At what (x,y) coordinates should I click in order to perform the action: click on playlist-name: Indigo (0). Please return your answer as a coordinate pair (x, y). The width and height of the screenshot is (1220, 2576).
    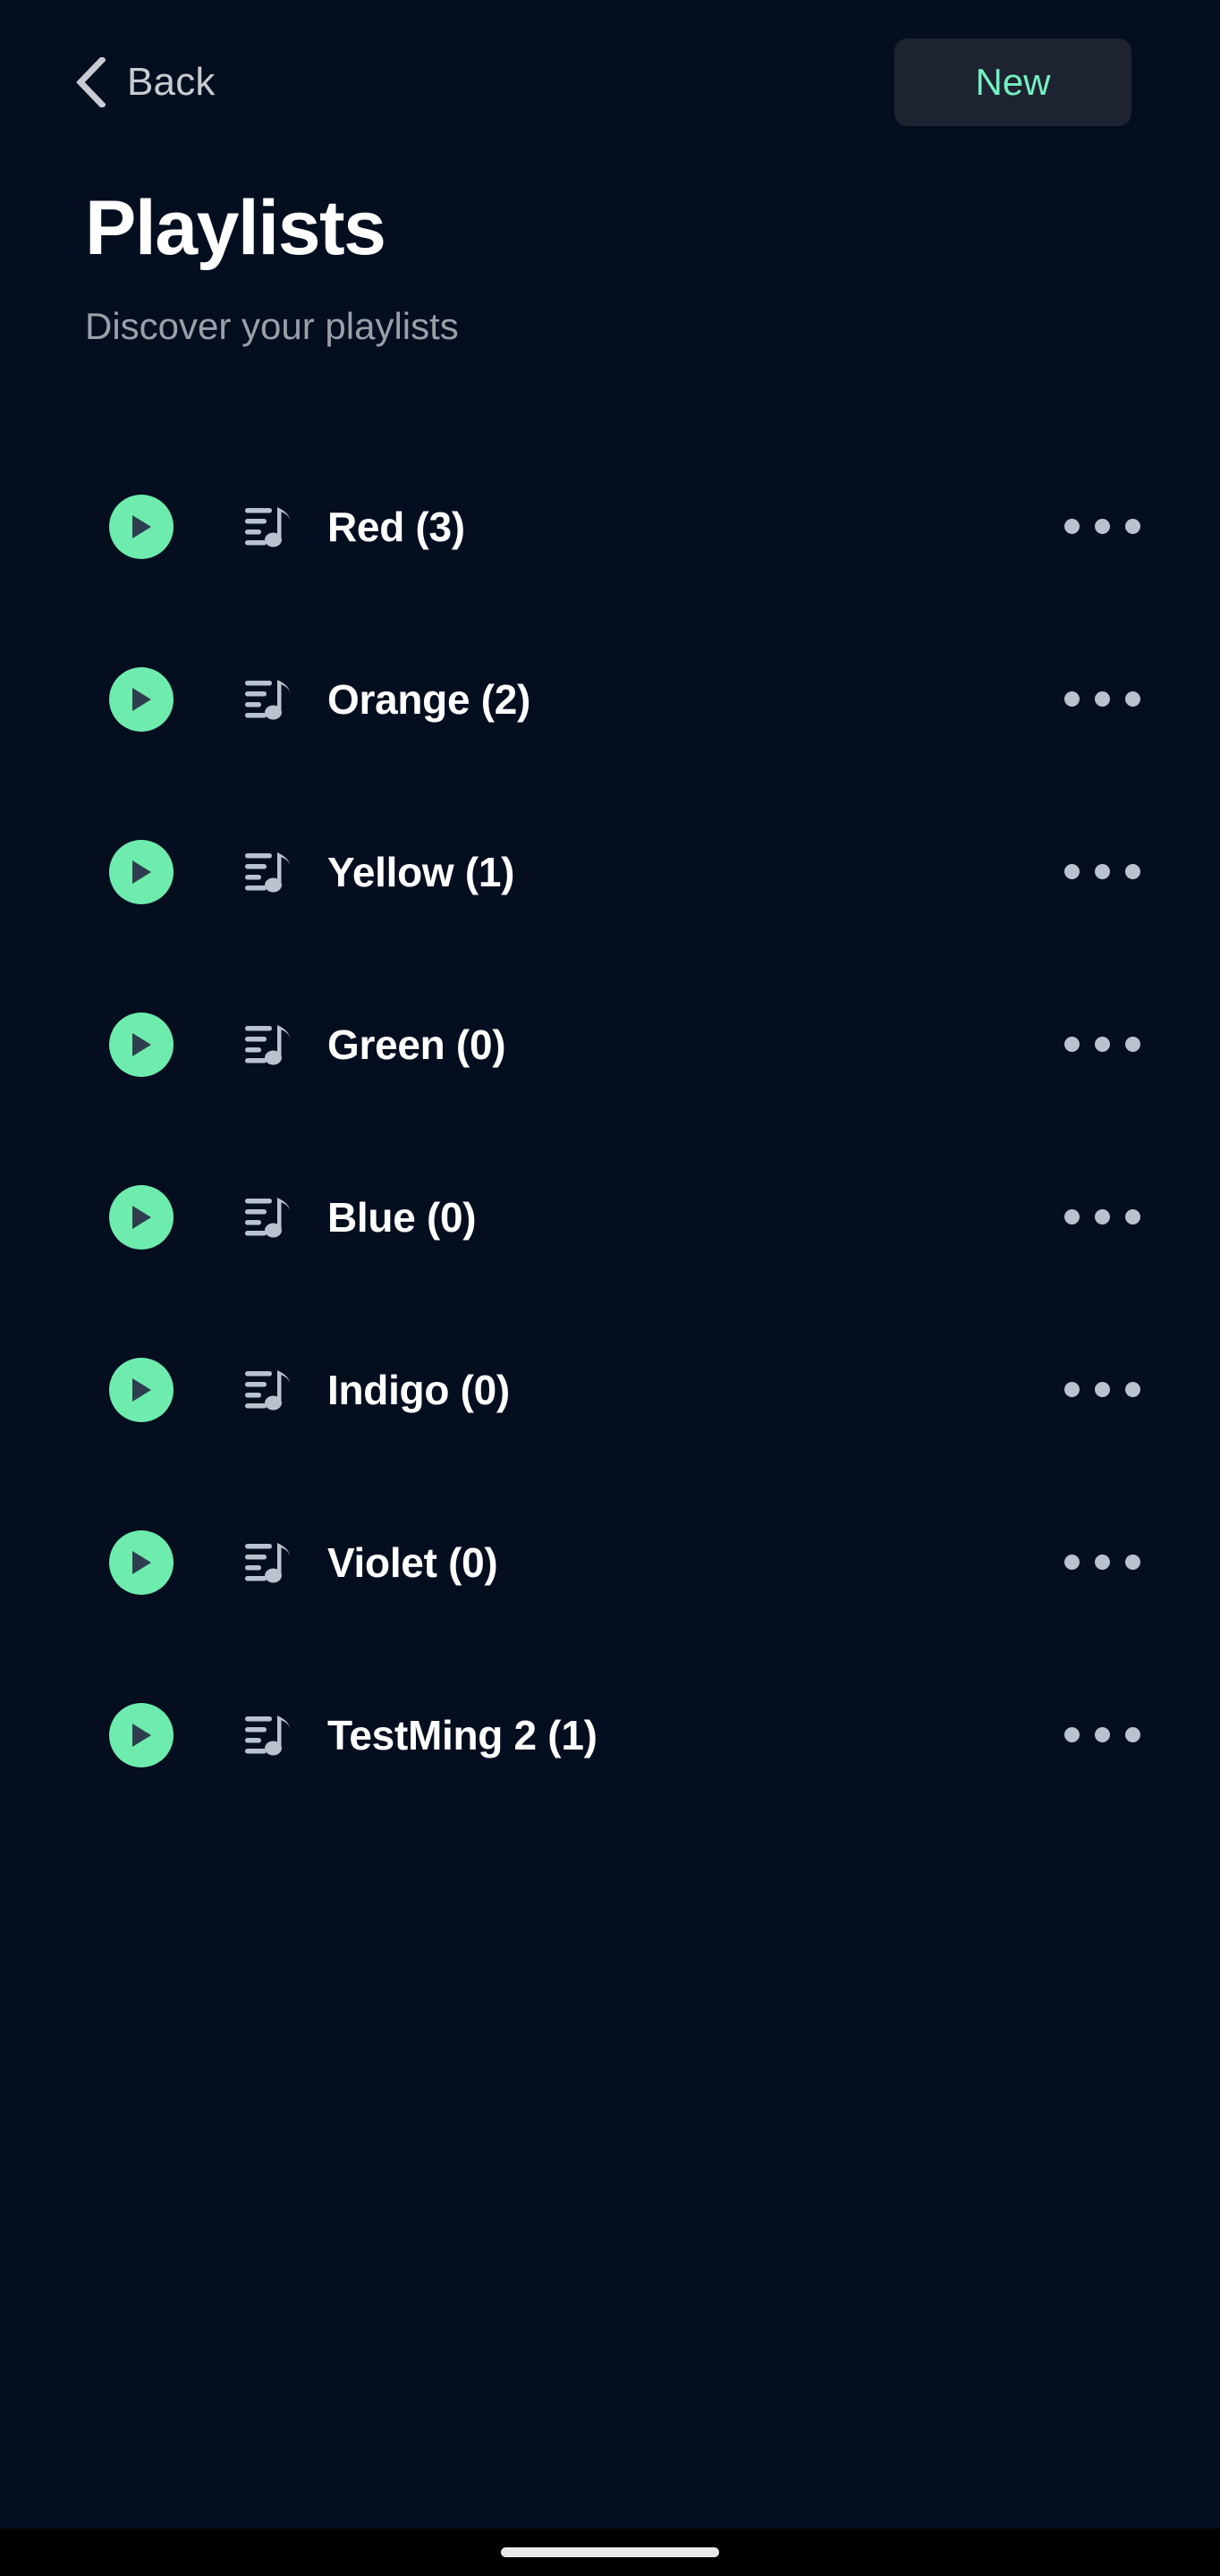
    Looking at the image, I should click on (419, 1389).